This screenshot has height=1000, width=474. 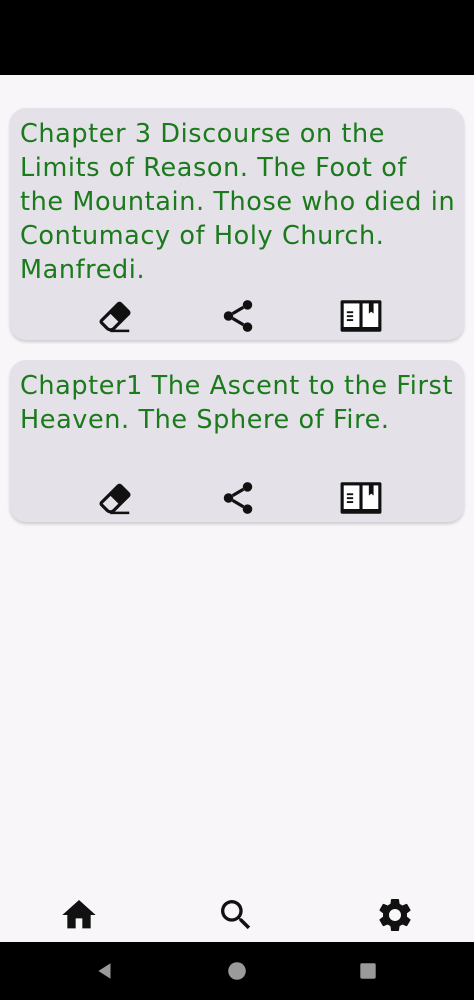 I want to click on system-recents-button, so click(x=368, y=971).